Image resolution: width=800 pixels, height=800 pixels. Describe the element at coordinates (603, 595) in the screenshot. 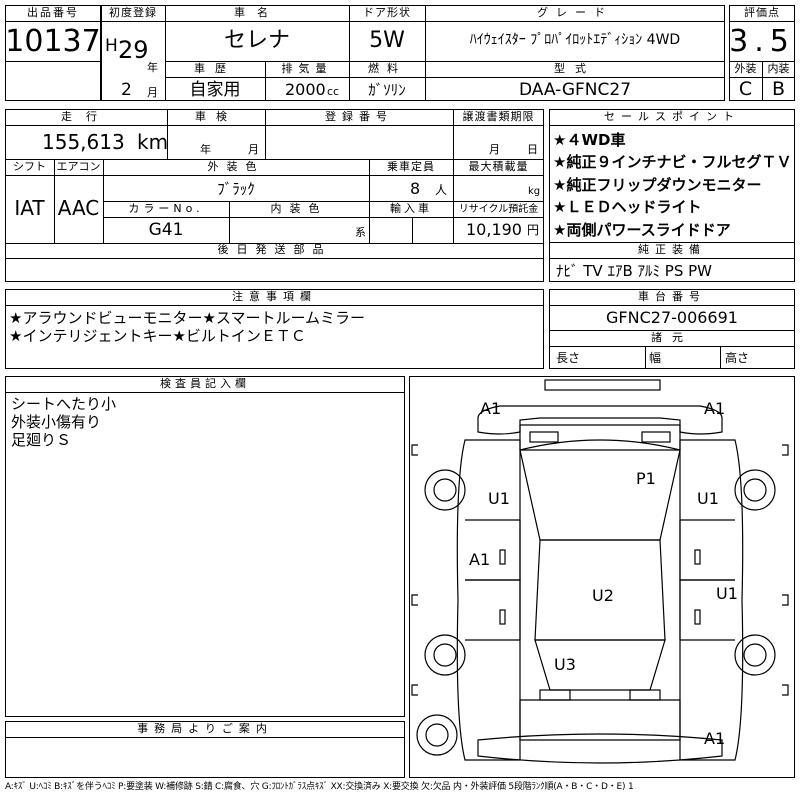

I see `mark-roof: U2` at that location.